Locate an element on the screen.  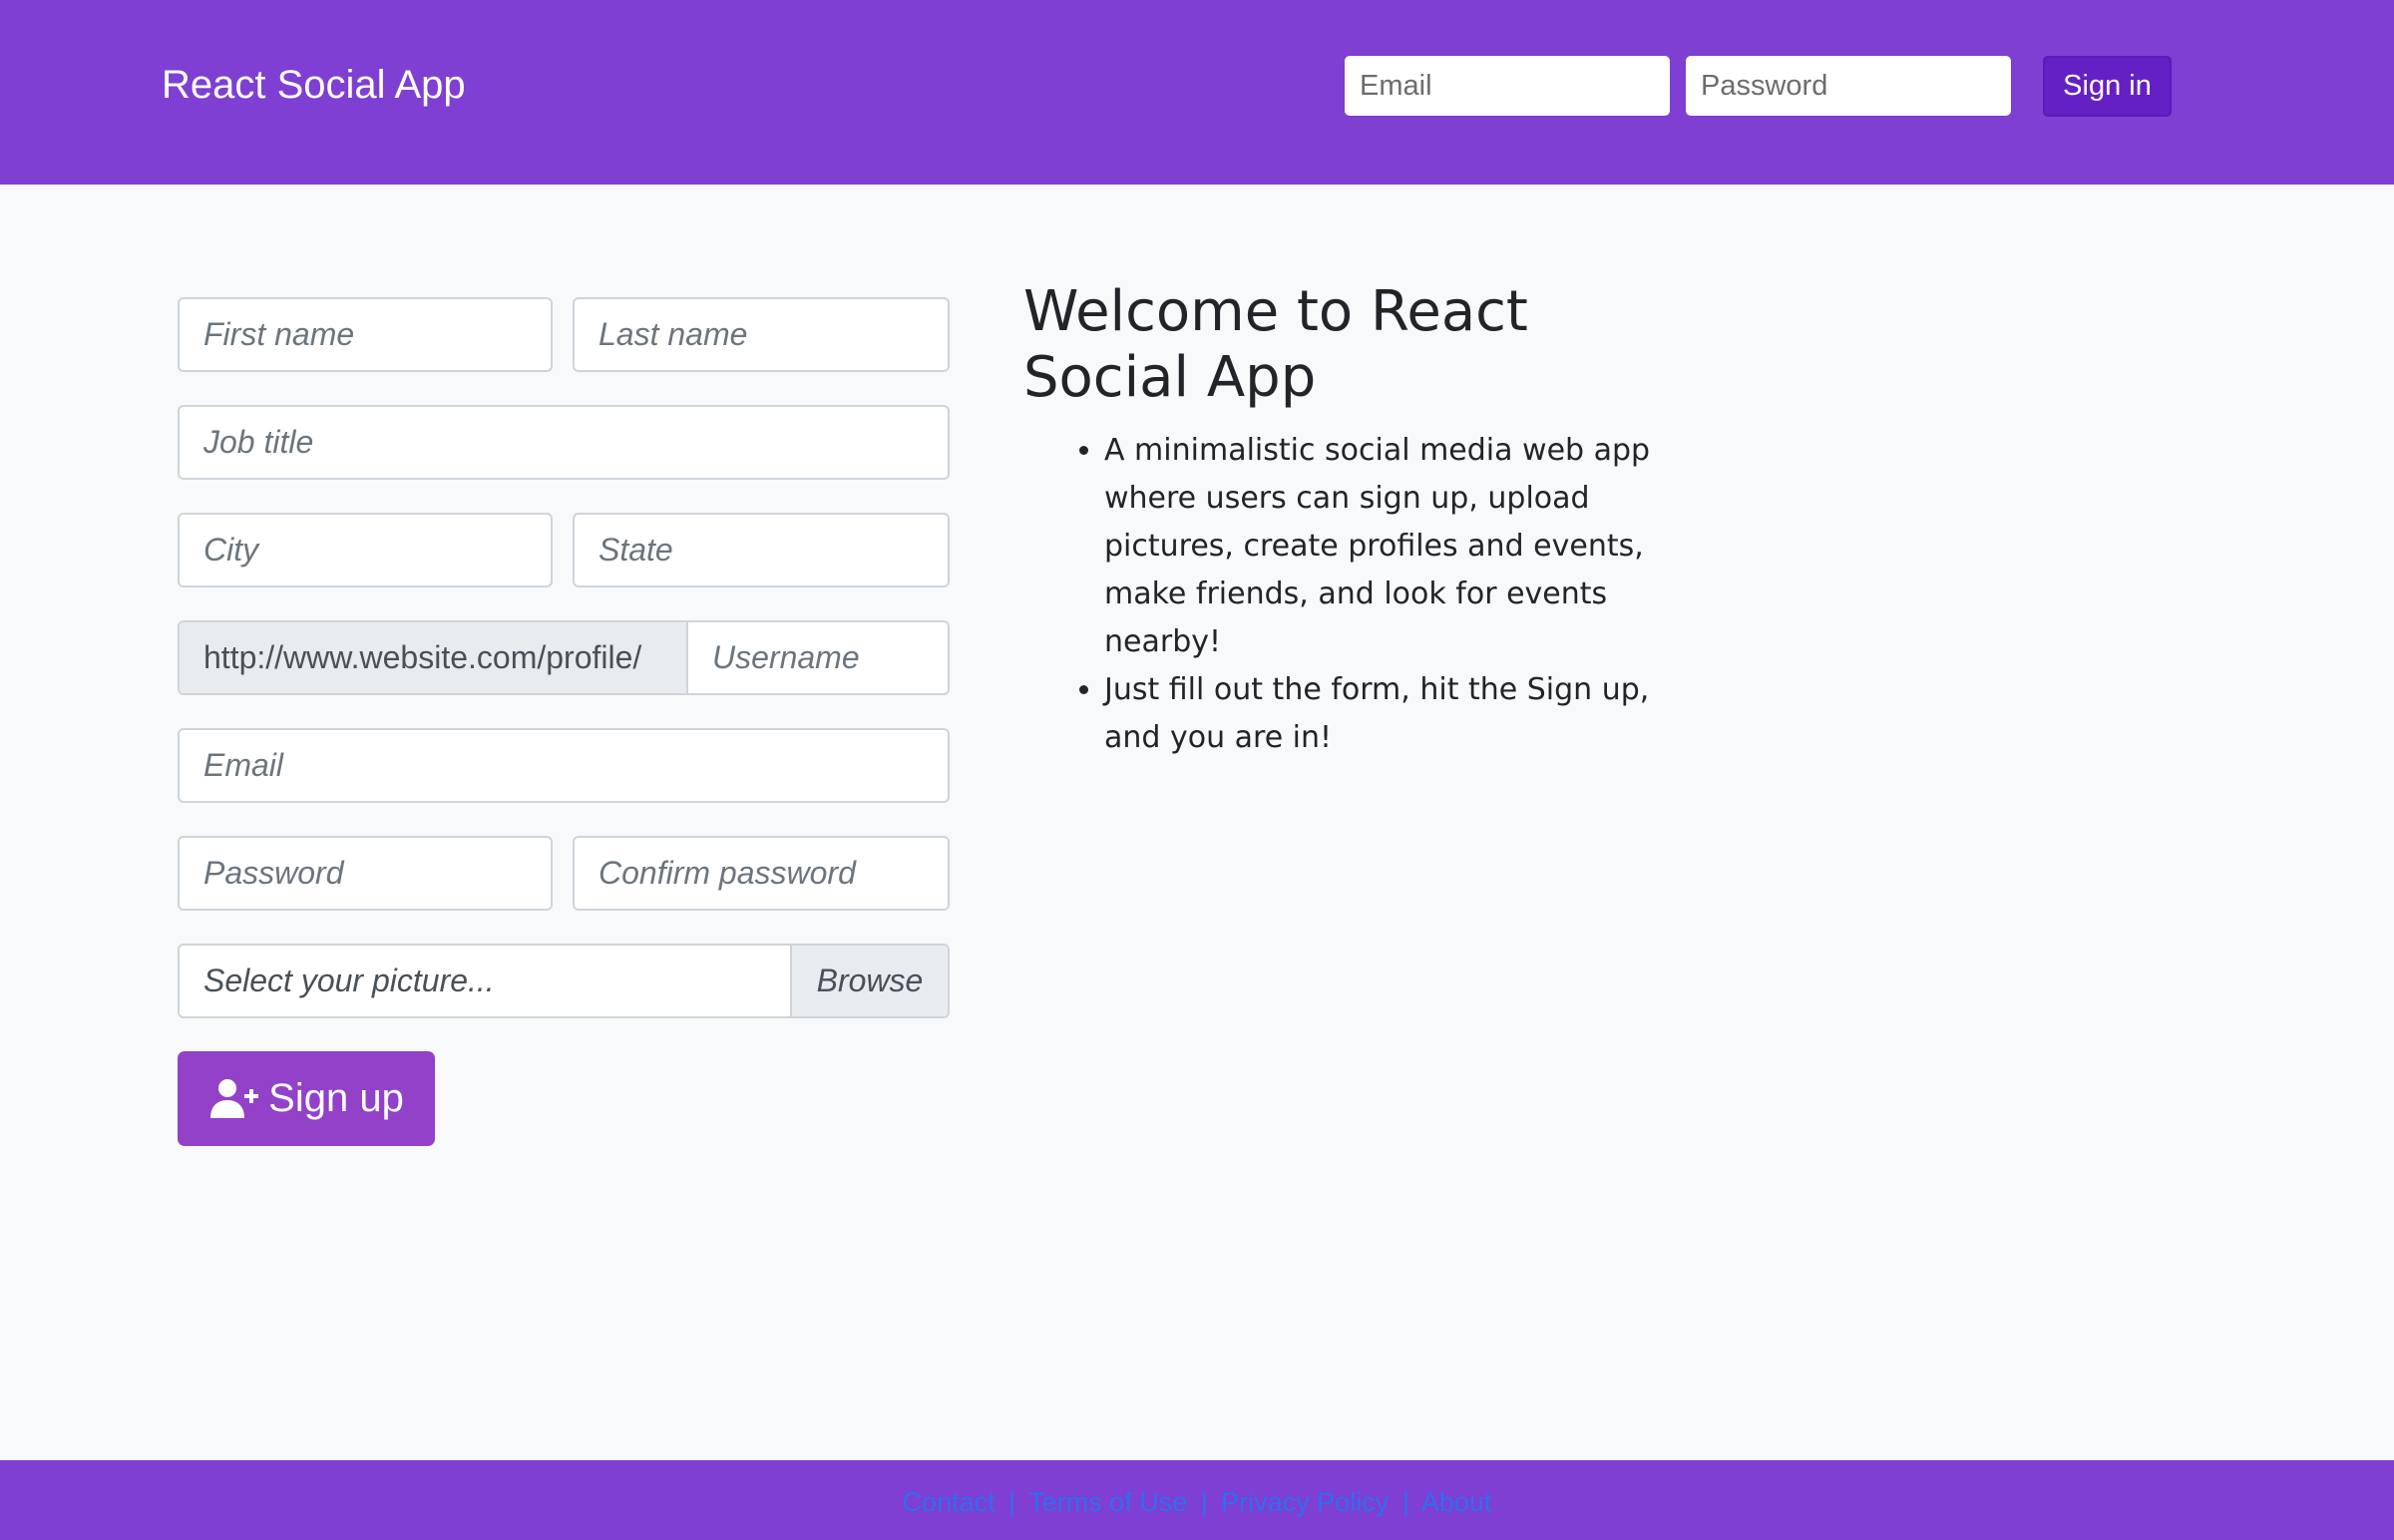
profile-url-prefix: http://www.website.com/profile/ is located at coordinates (434, 657).